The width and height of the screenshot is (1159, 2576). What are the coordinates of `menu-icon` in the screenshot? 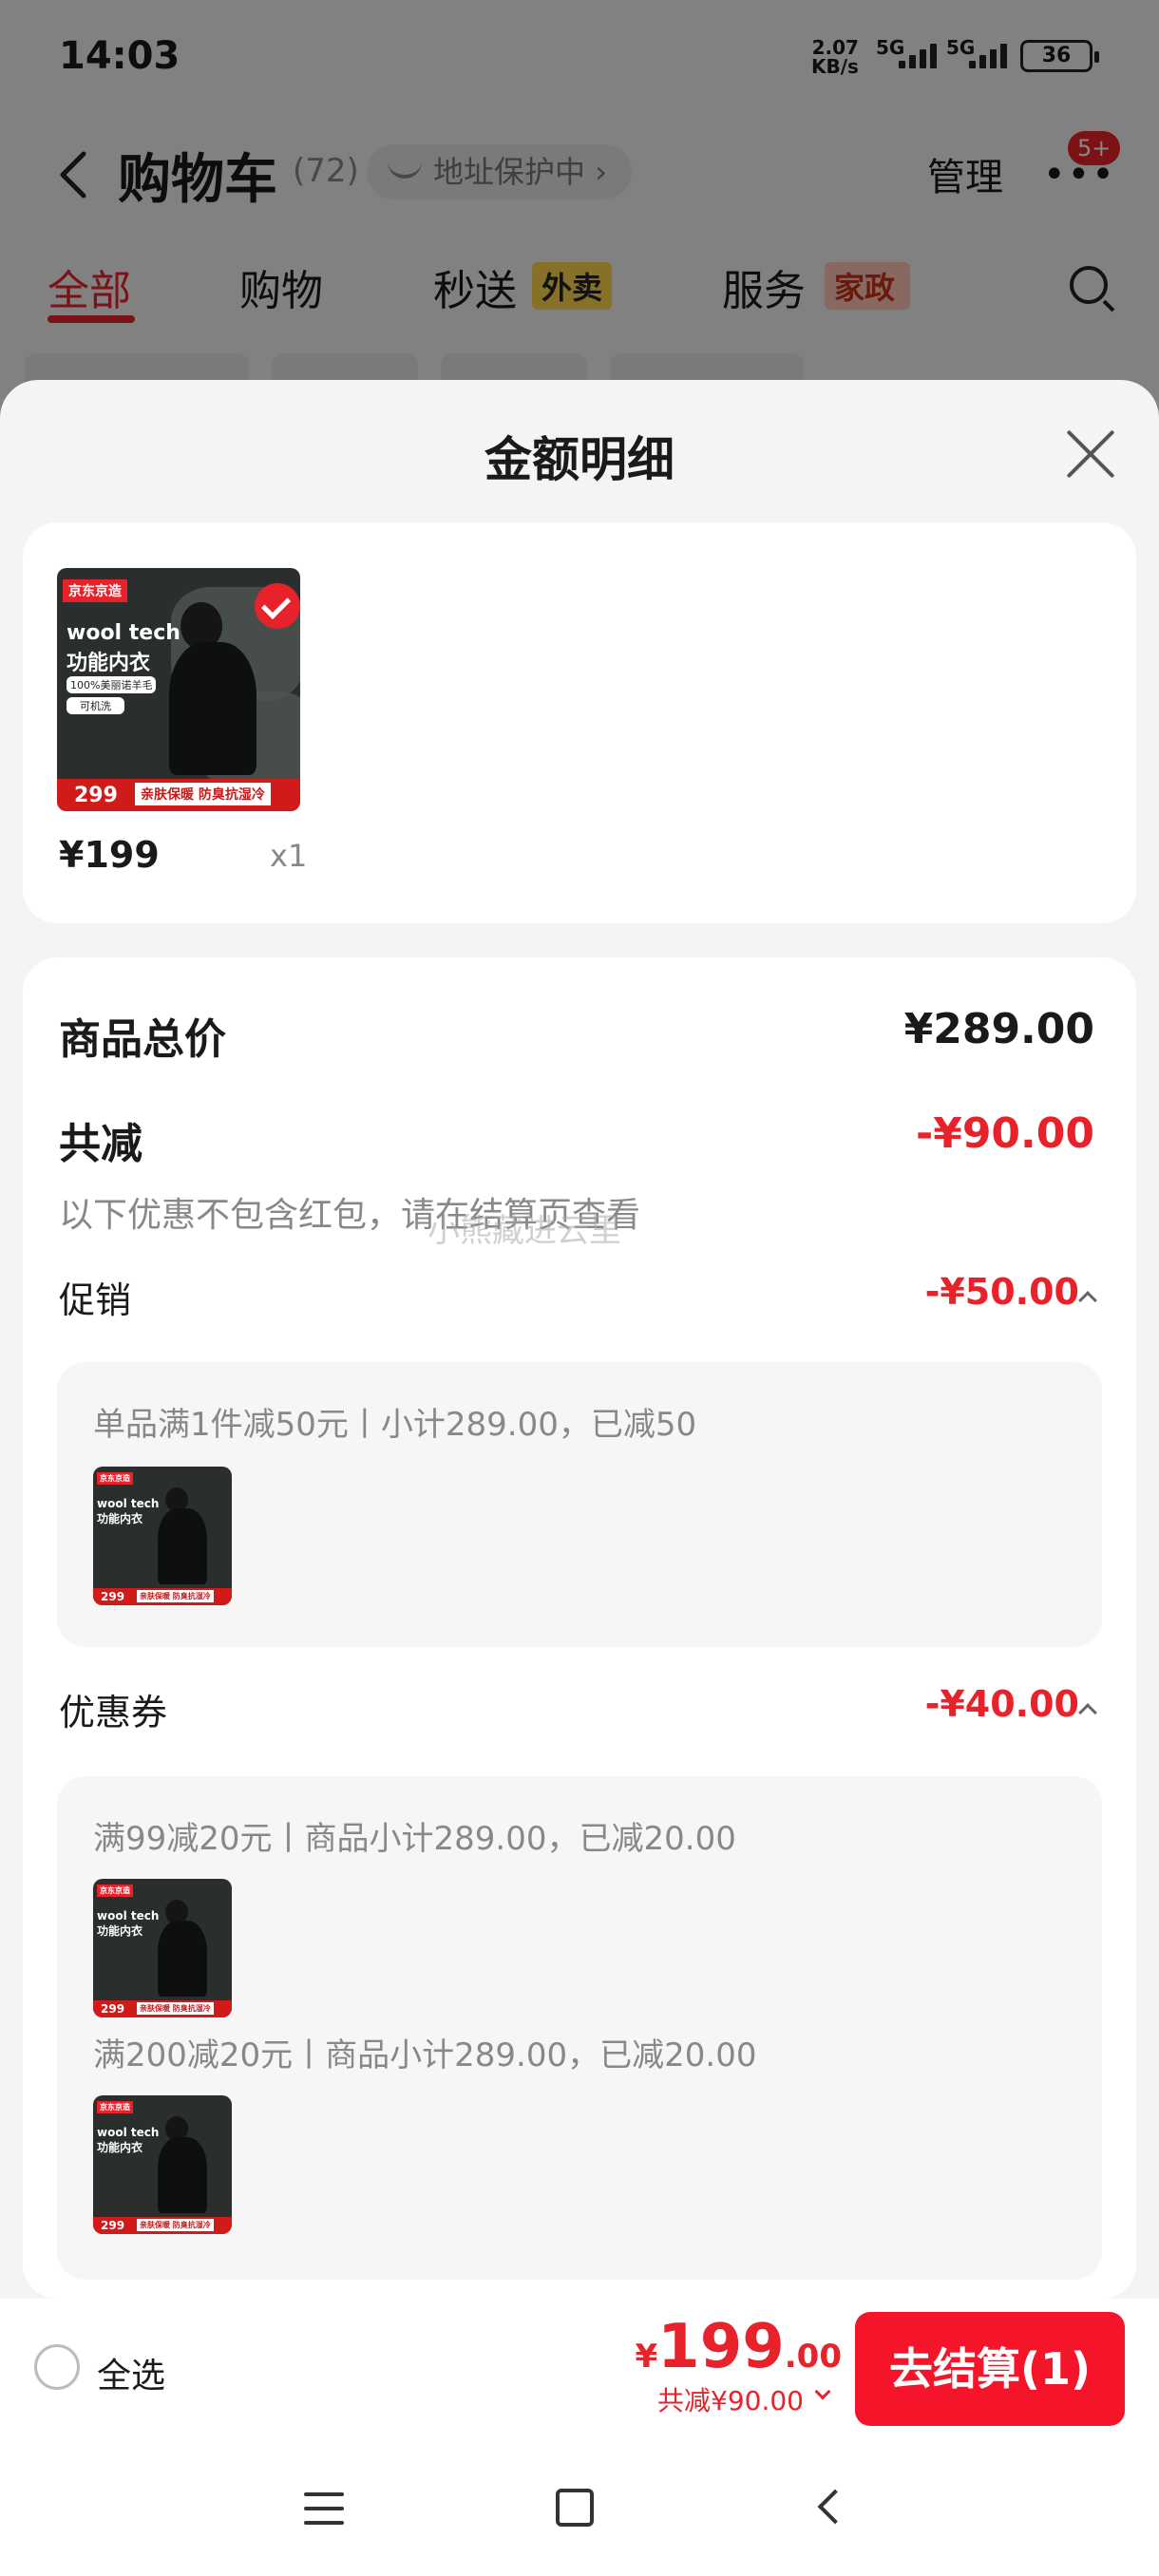 It's located at (324, 2513).